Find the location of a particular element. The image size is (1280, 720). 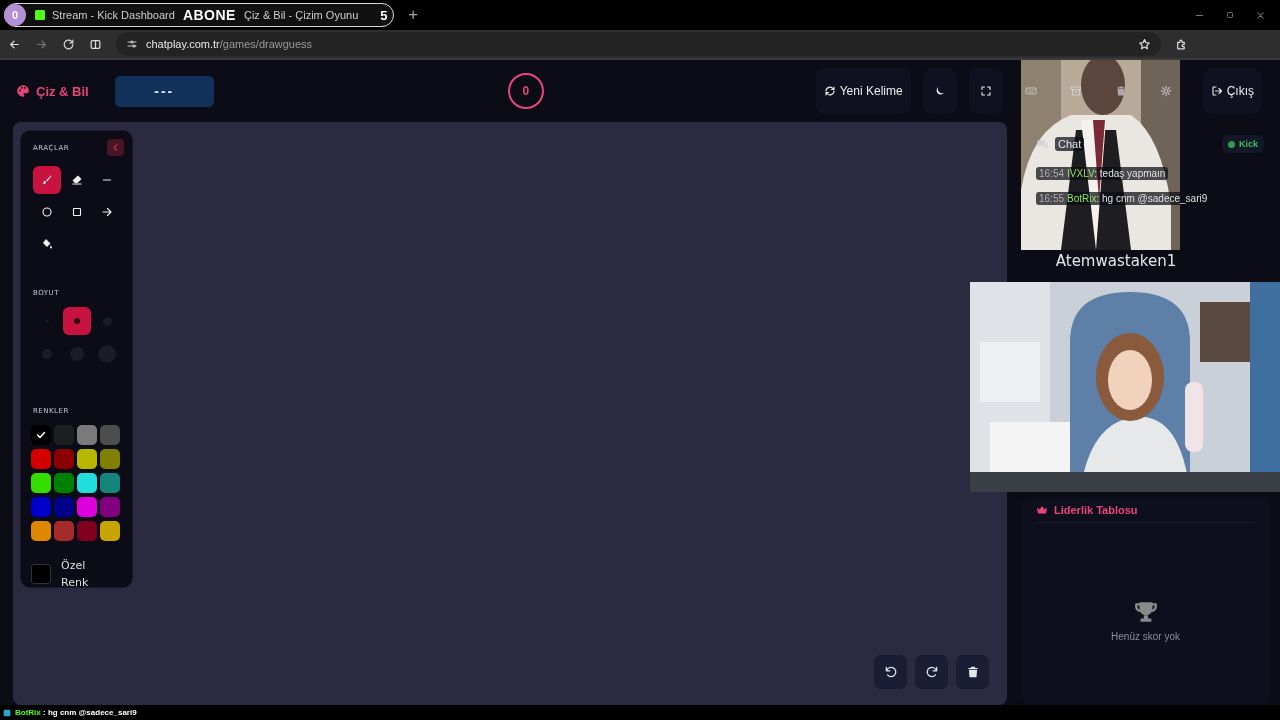

fullscreen-icon is located at coordinates (985, 91).